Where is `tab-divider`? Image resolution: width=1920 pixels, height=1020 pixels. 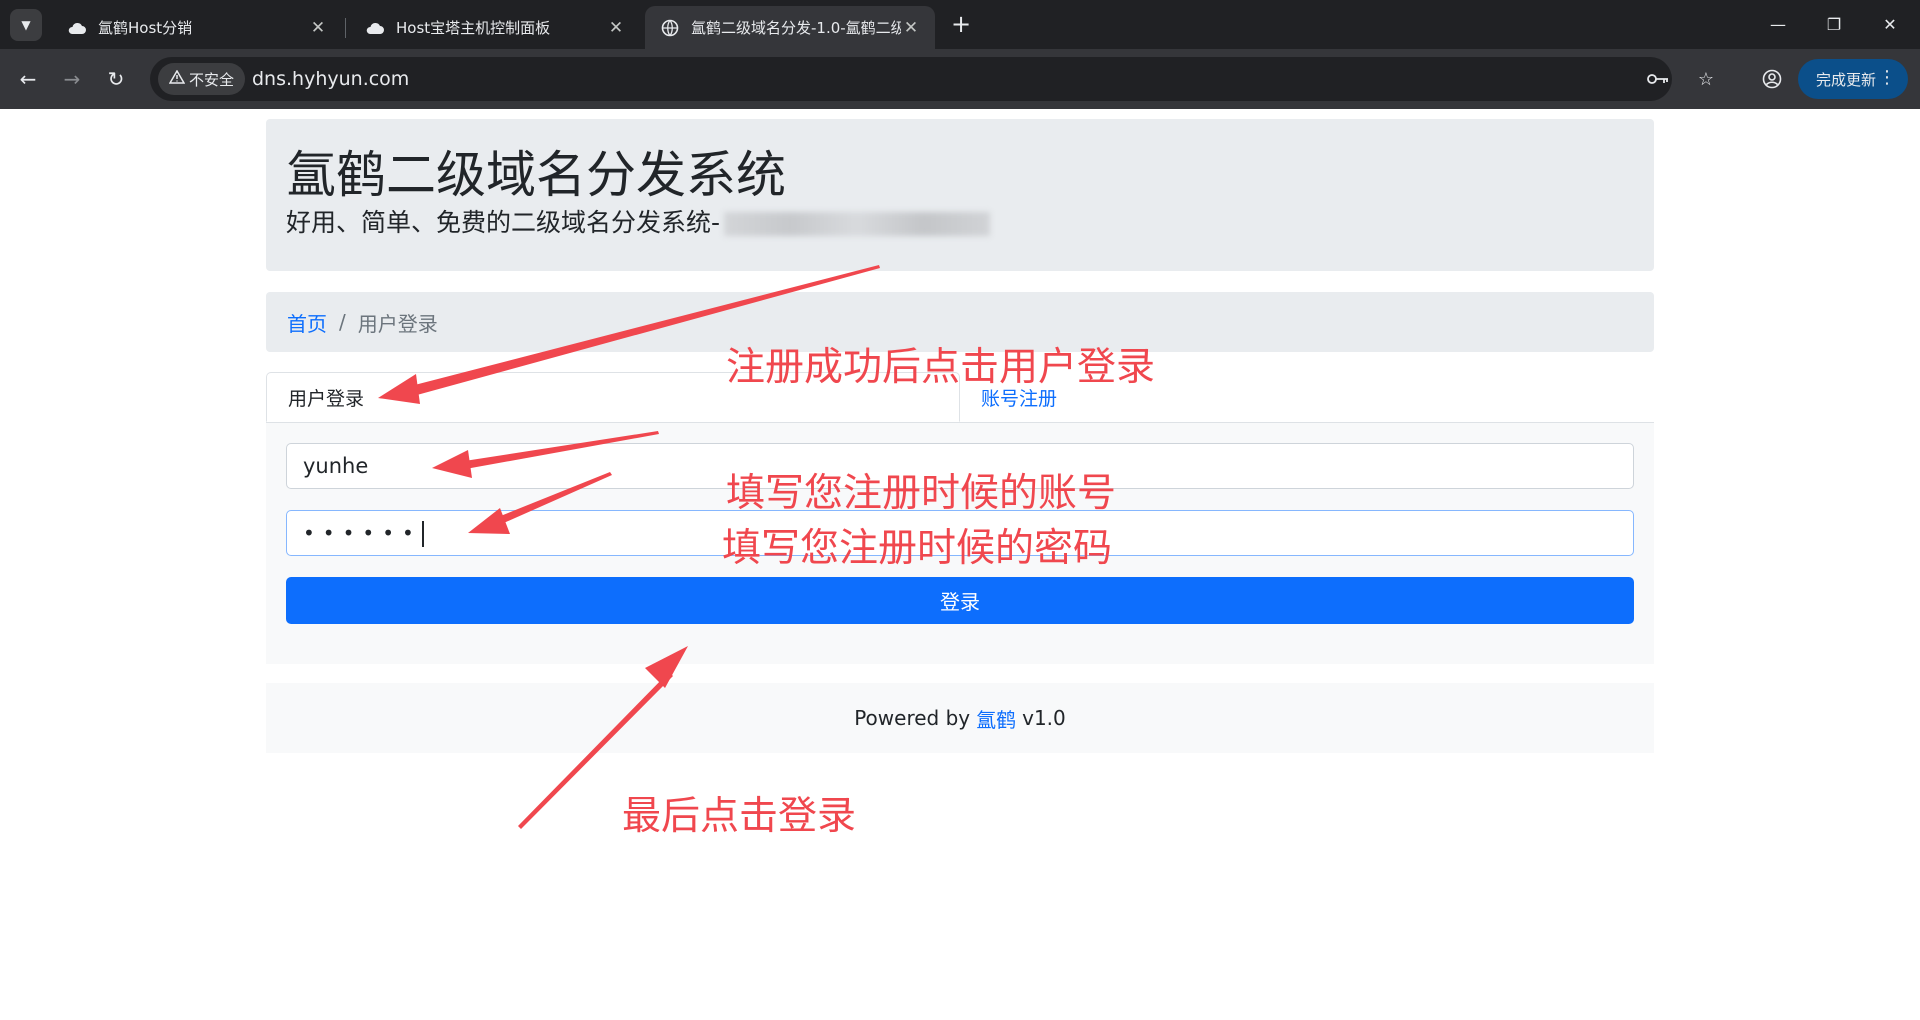
tab-divider is located at coordinates (345, 28).